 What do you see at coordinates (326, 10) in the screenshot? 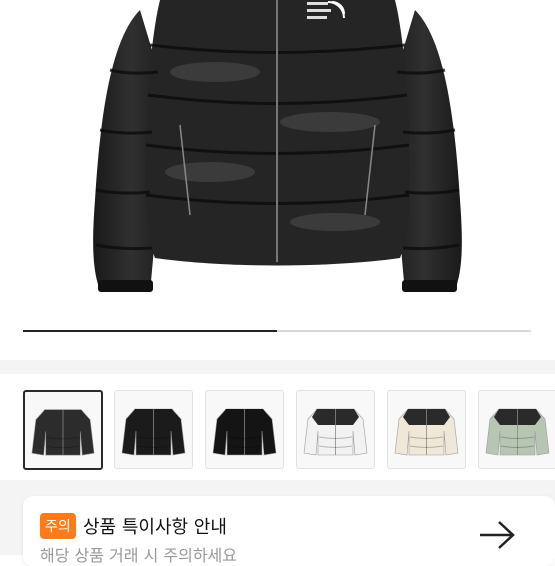
I see `north-face-logo-icon` at bounding box center [326, 10].